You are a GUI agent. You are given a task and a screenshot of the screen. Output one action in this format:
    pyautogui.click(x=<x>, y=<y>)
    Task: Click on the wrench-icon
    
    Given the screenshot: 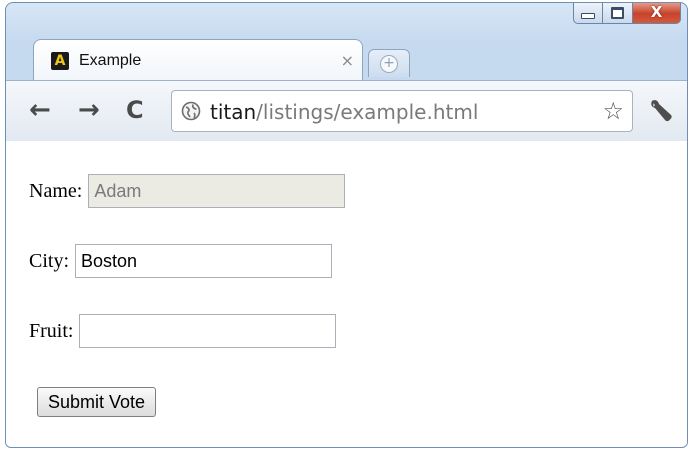 What is the action you would take?
    pyautogui.click(x=661, y=110)
    